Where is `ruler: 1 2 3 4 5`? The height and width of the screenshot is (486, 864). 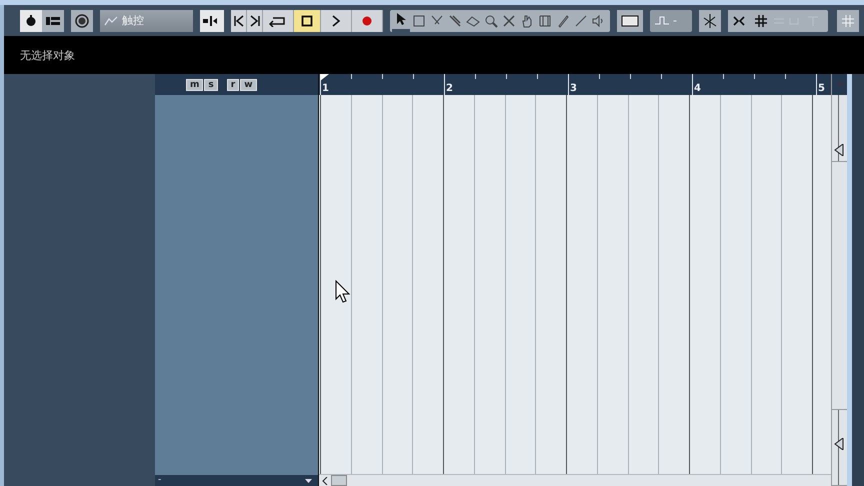
ruler: 1 2 3 4 5 is located at coordinates (575, 84).